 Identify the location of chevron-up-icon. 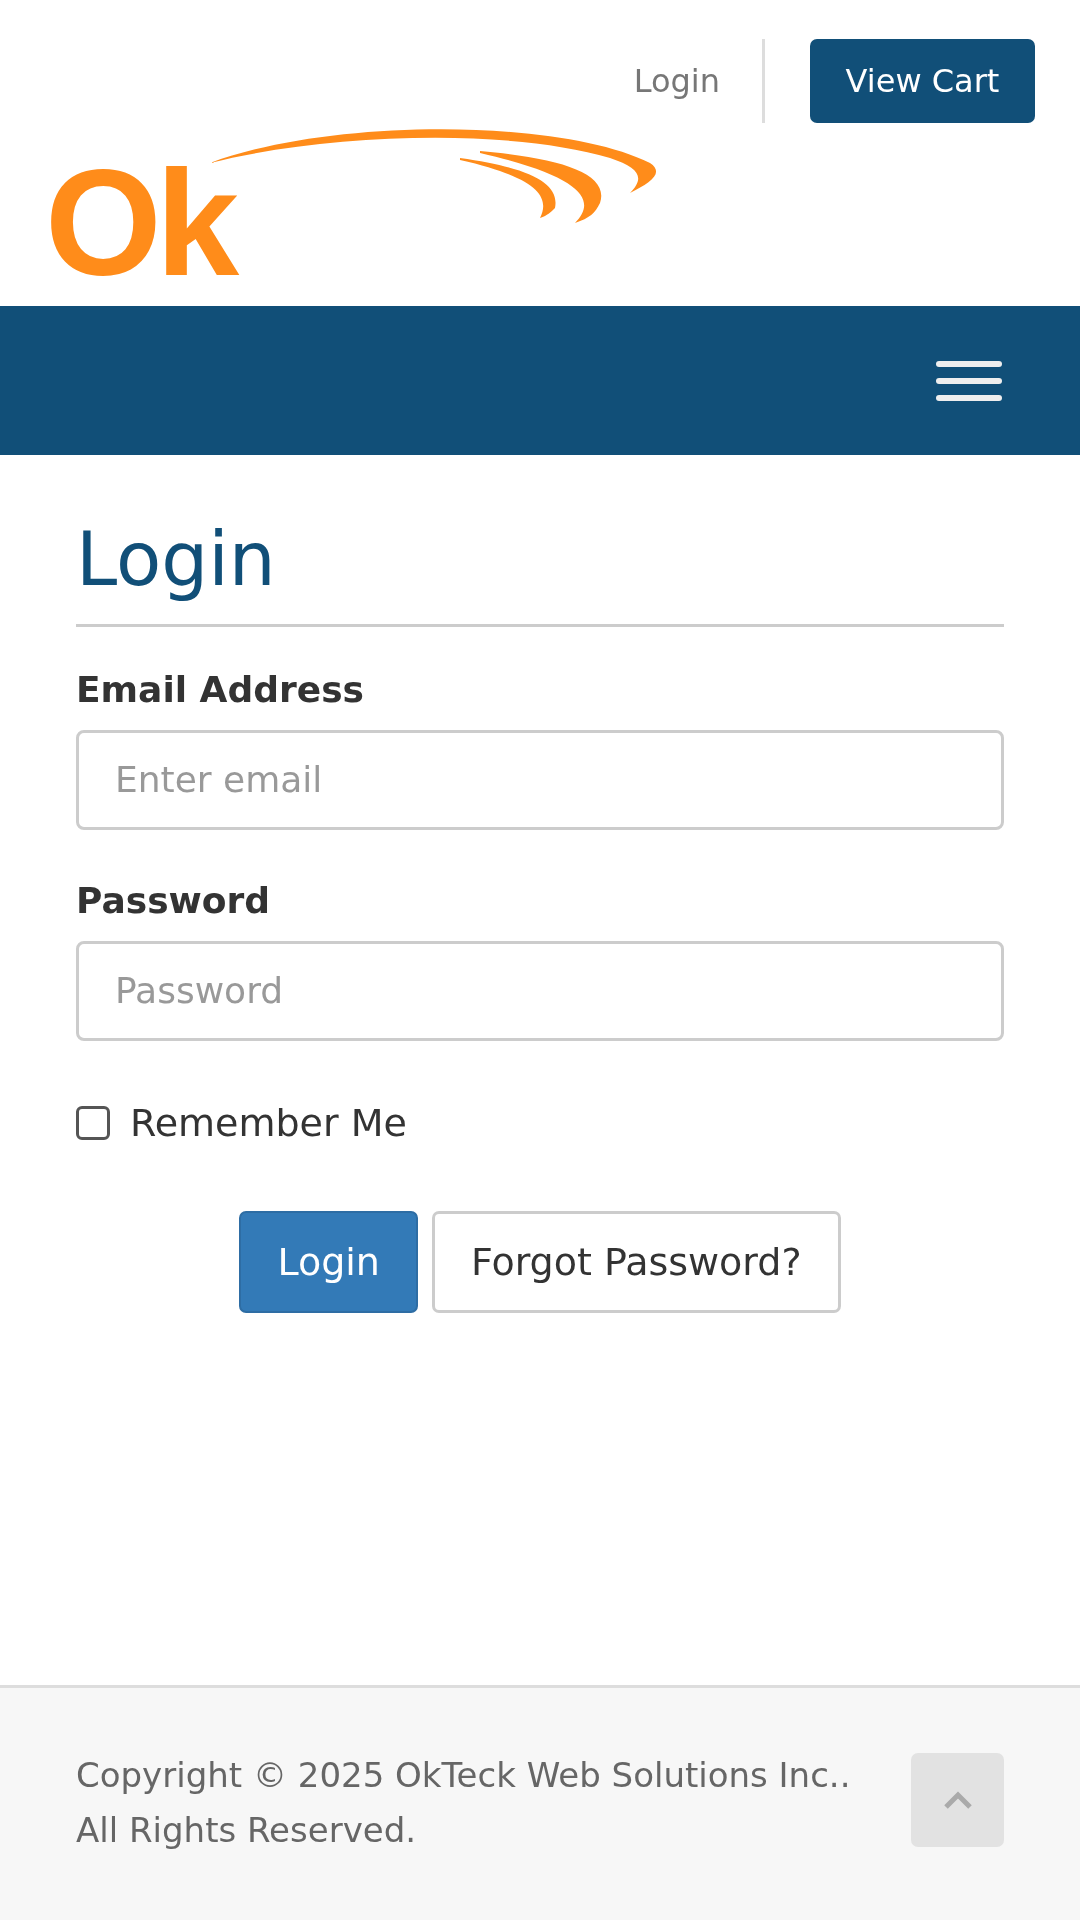
(957, 1800).